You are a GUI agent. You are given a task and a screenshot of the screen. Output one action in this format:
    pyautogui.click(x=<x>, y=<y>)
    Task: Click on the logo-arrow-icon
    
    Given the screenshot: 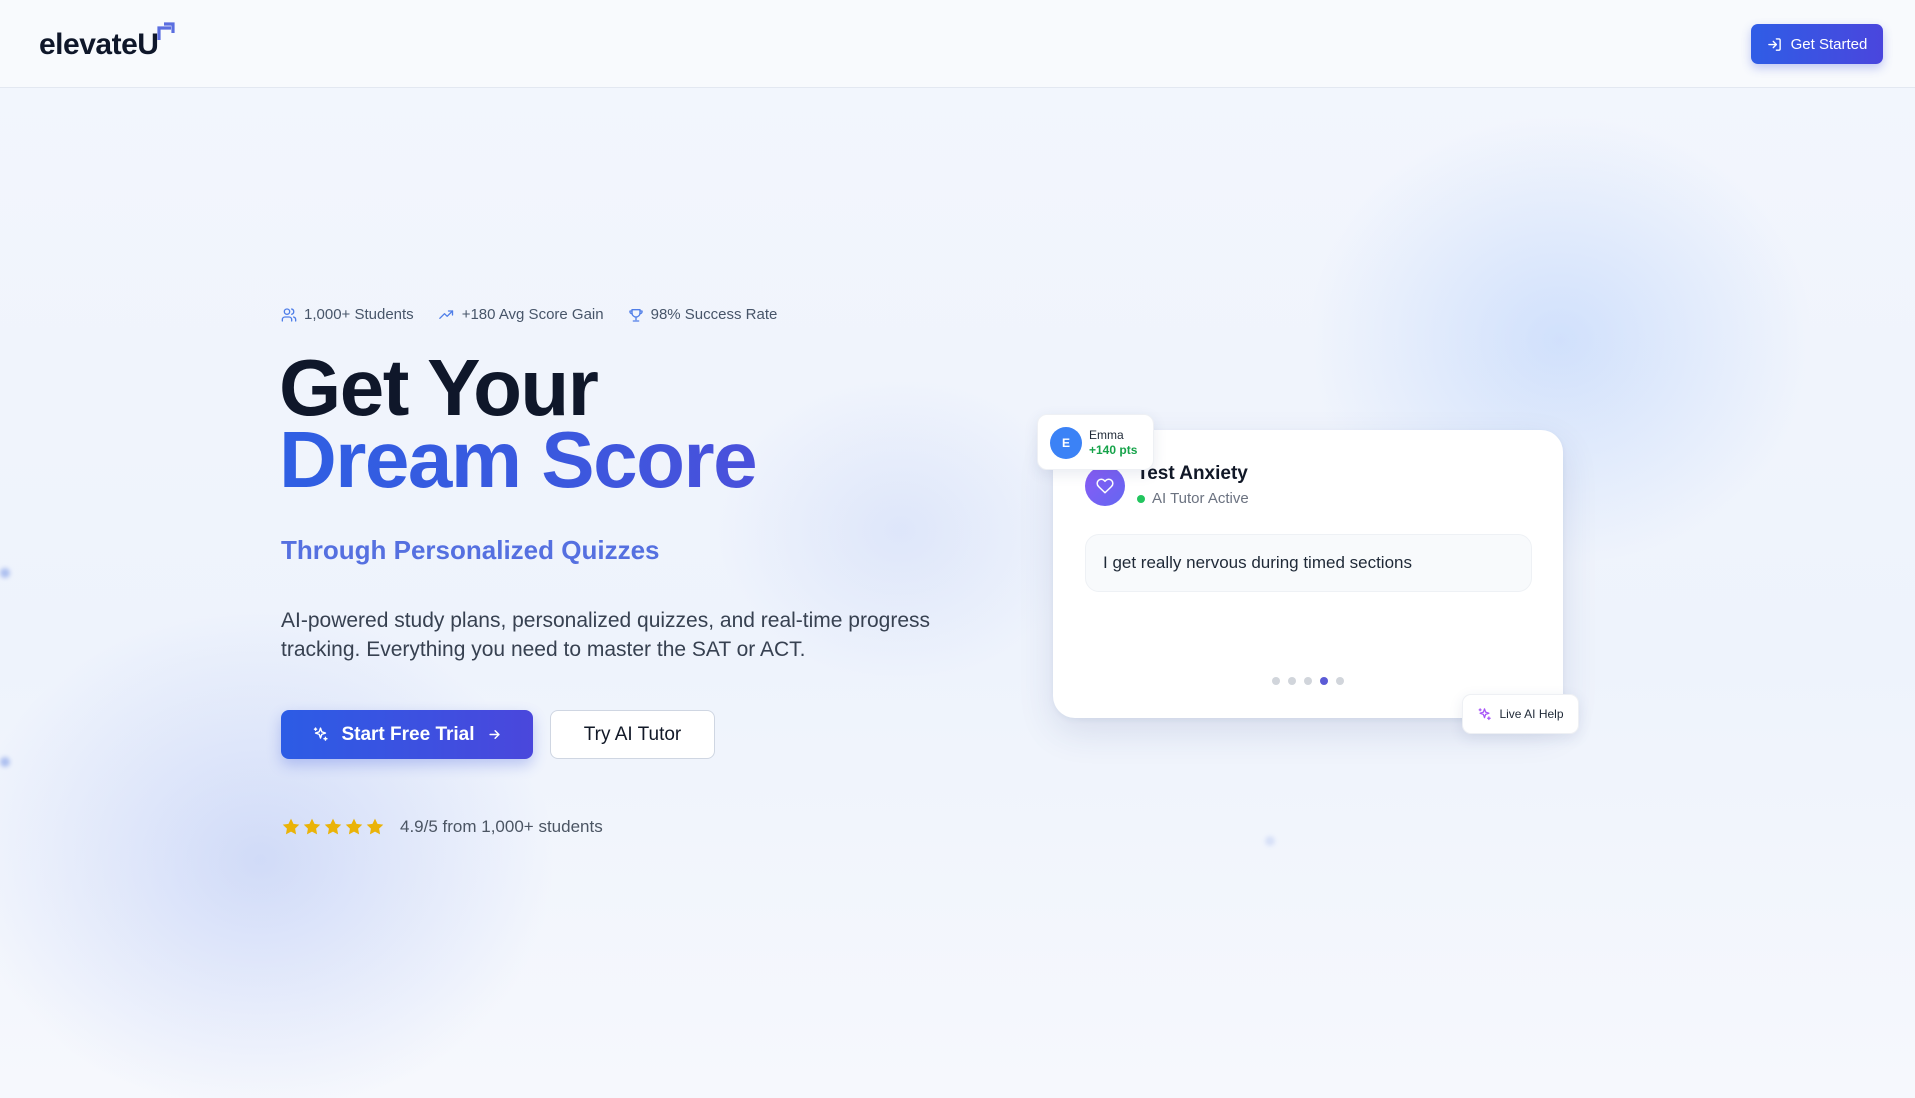 What is the action you would take?
    pyautogui.click(x=166, y=31)
    